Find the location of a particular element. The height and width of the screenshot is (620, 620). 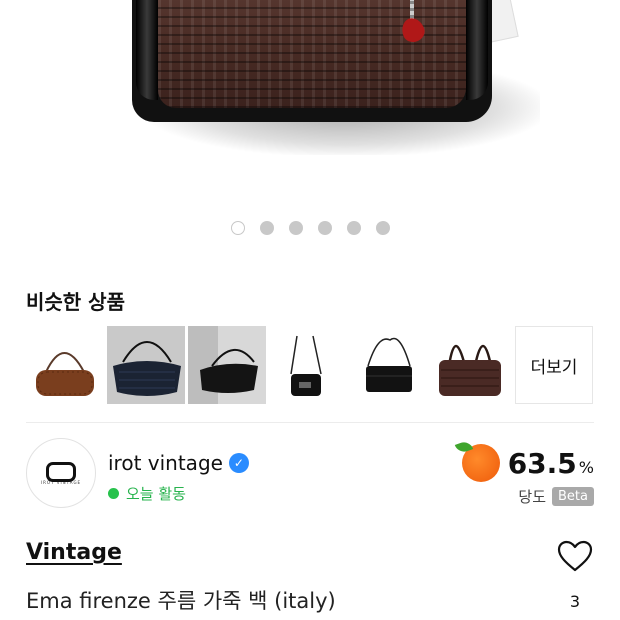

sweetness-score: 63.5 % is located at coordinates (527, 463).